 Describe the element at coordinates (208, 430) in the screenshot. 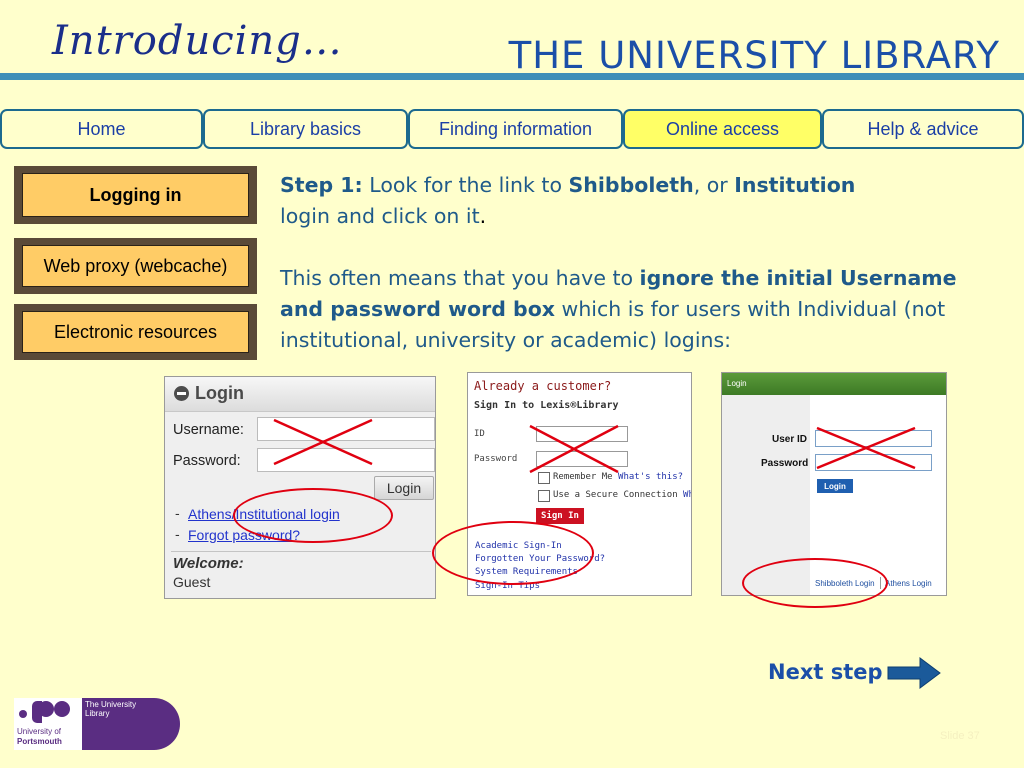

I see `username-label: Username:` at that location.